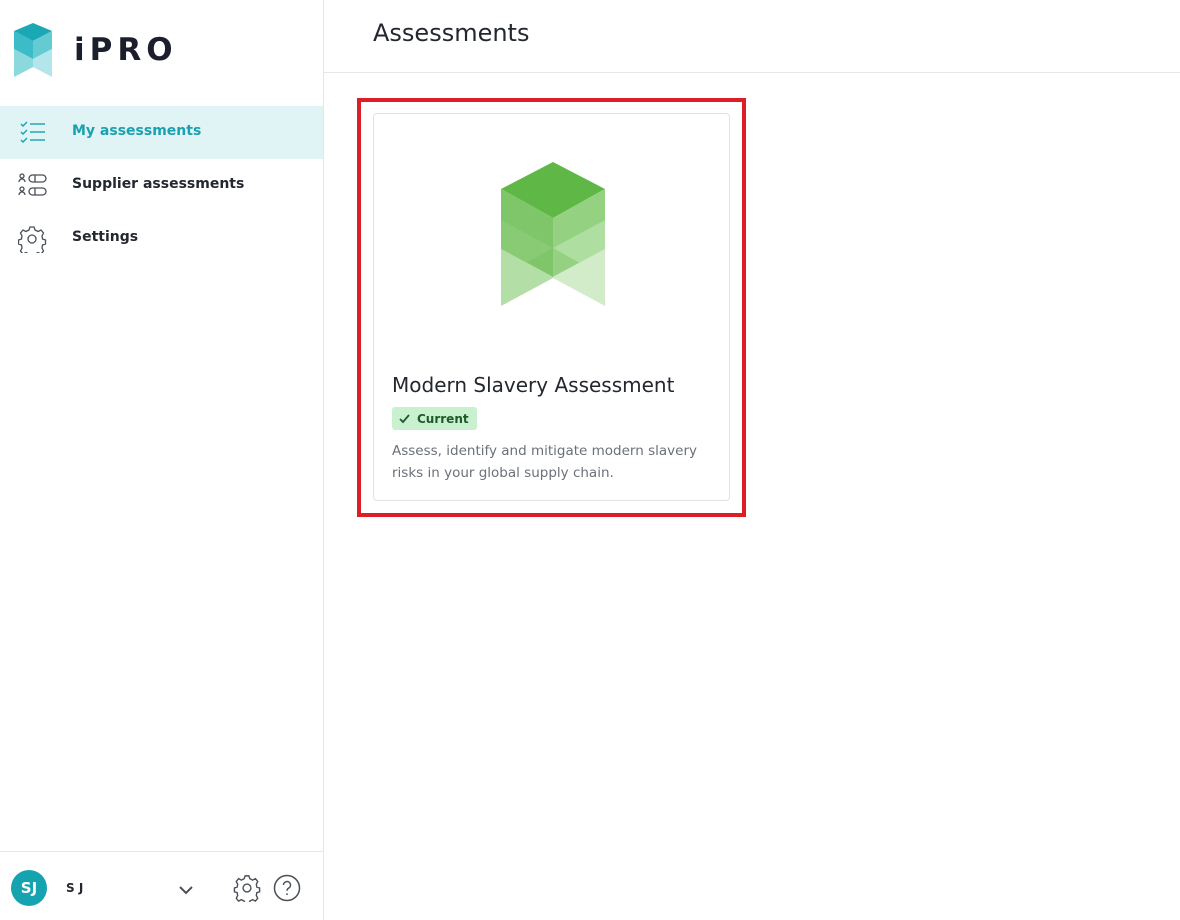 This screenshot has width=1180, height=920. Describe the element at coordinates (33, 186) in the screenshot. I see `supplier-list-icon` at that location.